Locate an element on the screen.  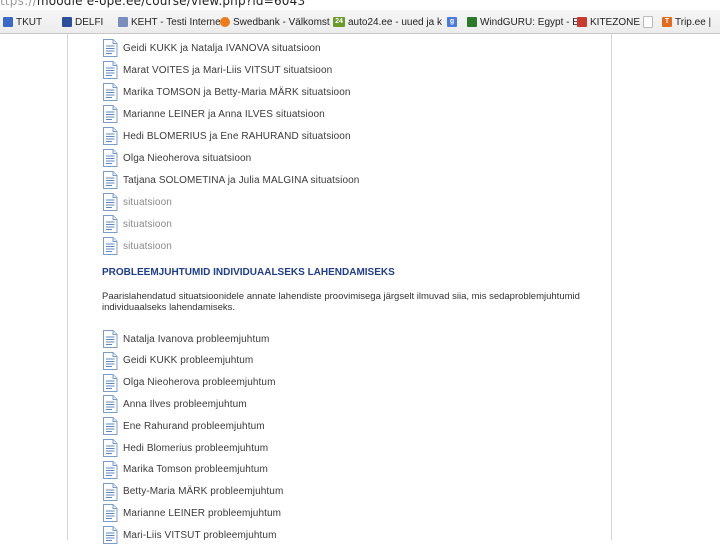
address-protocol: ttps:// is located at coordinates (18, 4).